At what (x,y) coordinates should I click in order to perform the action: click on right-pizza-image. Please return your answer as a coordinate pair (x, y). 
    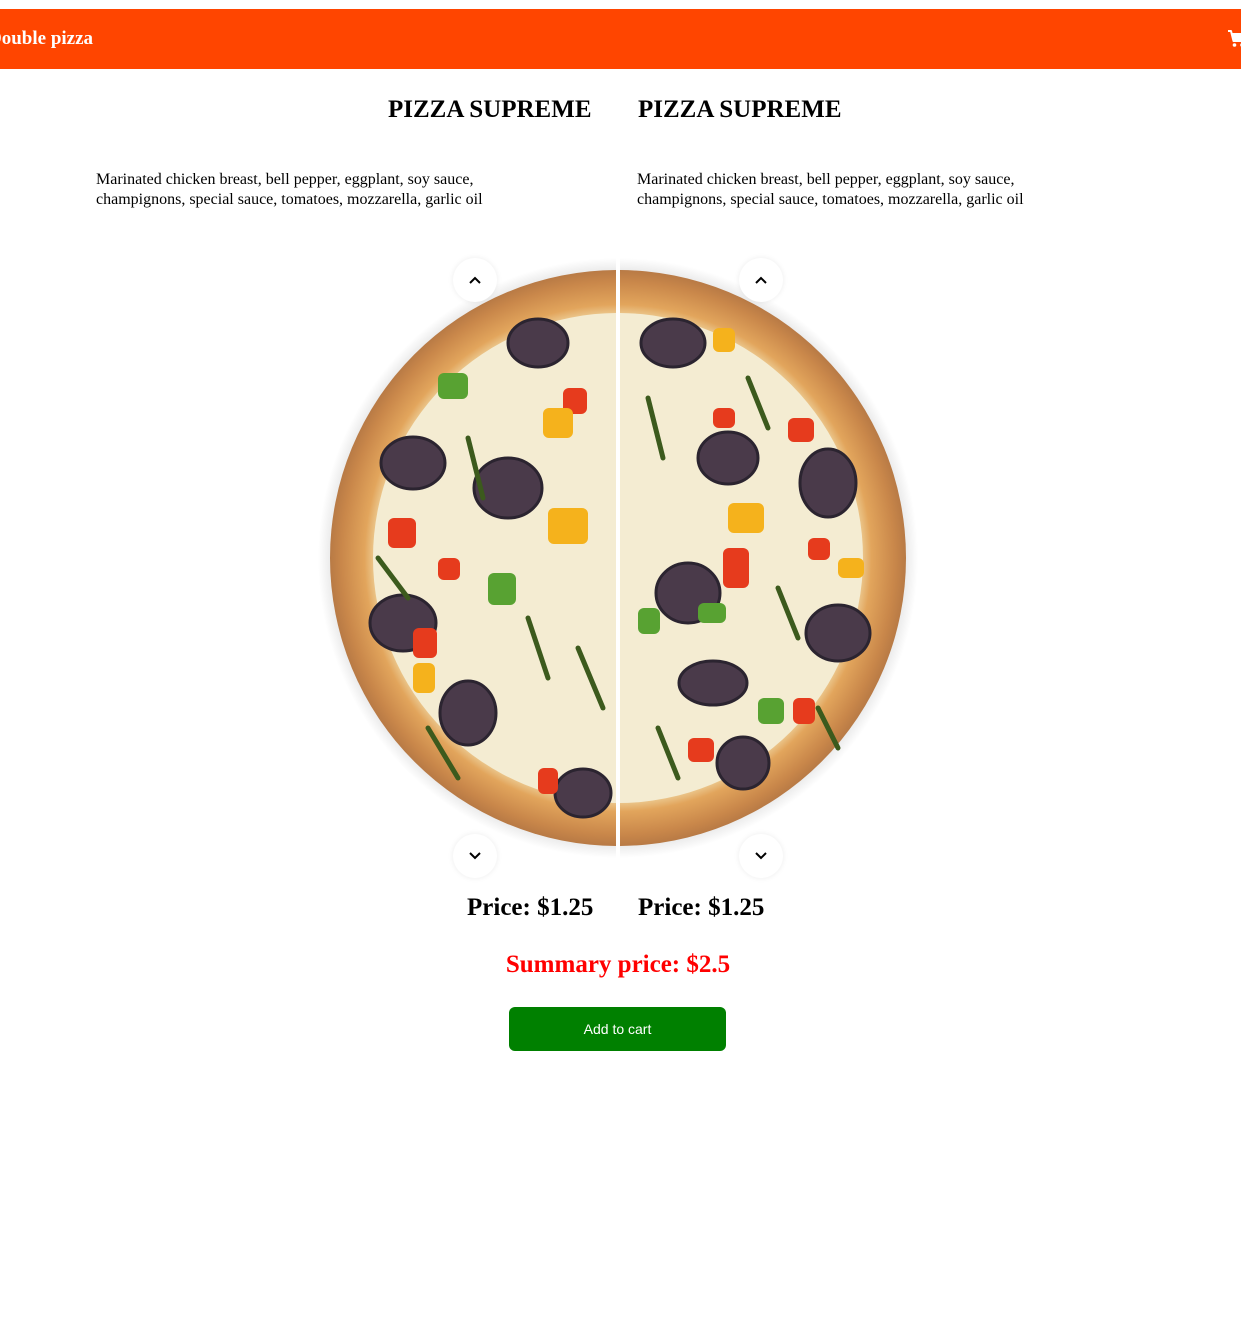
    Looking at the image, I should click on (769, 558).